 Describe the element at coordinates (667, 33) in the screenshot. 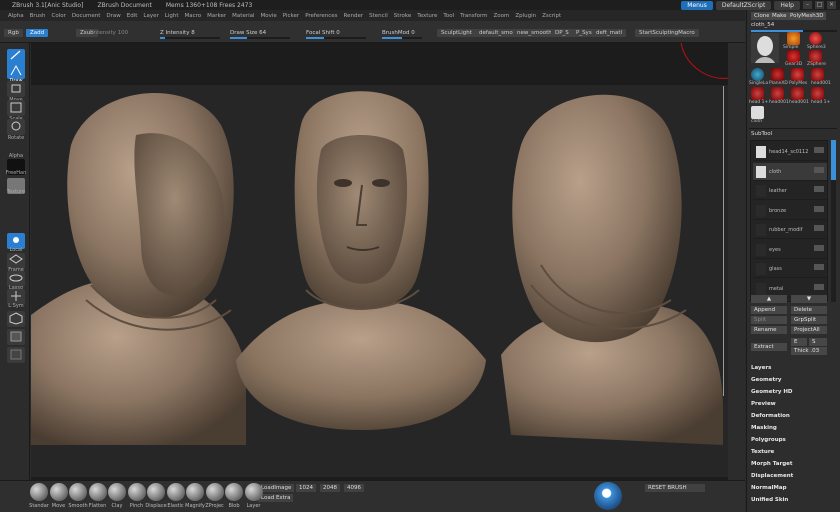

I see `start-macro-button: StartSculptingMacro` at that location.